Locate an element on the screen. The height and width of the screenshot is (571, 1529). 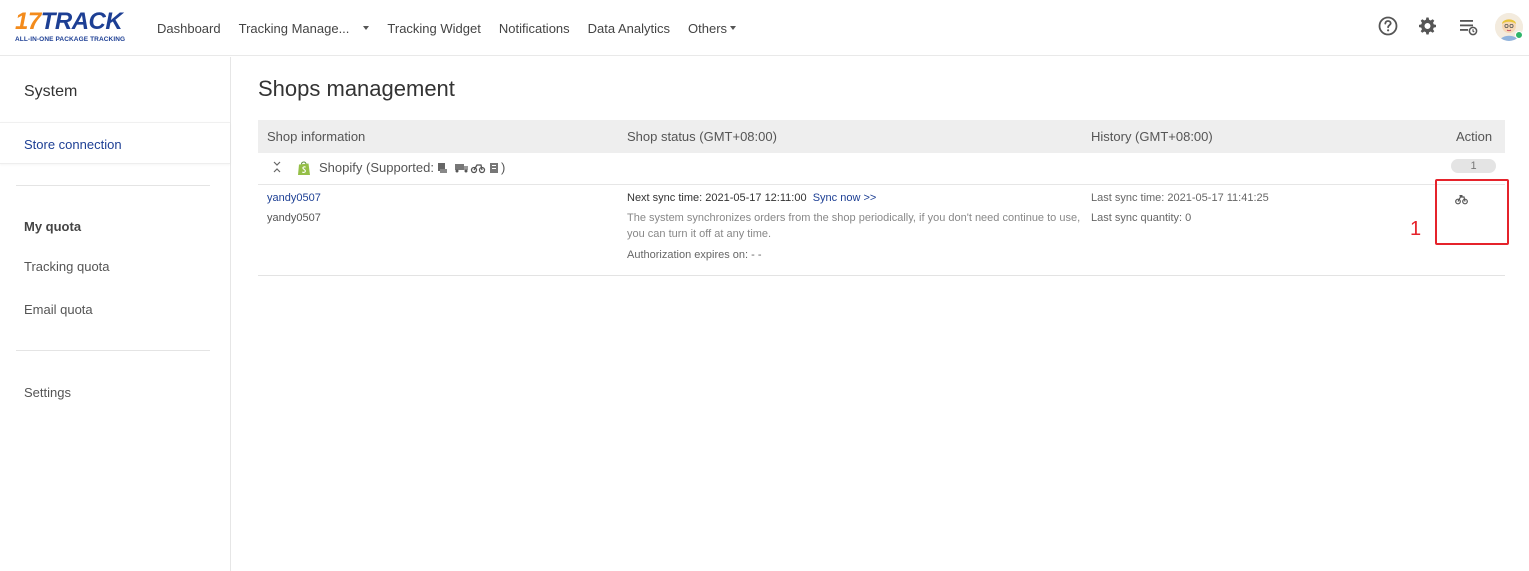
nav-notifications-label: Notifications is located at coordinates (534, 28).